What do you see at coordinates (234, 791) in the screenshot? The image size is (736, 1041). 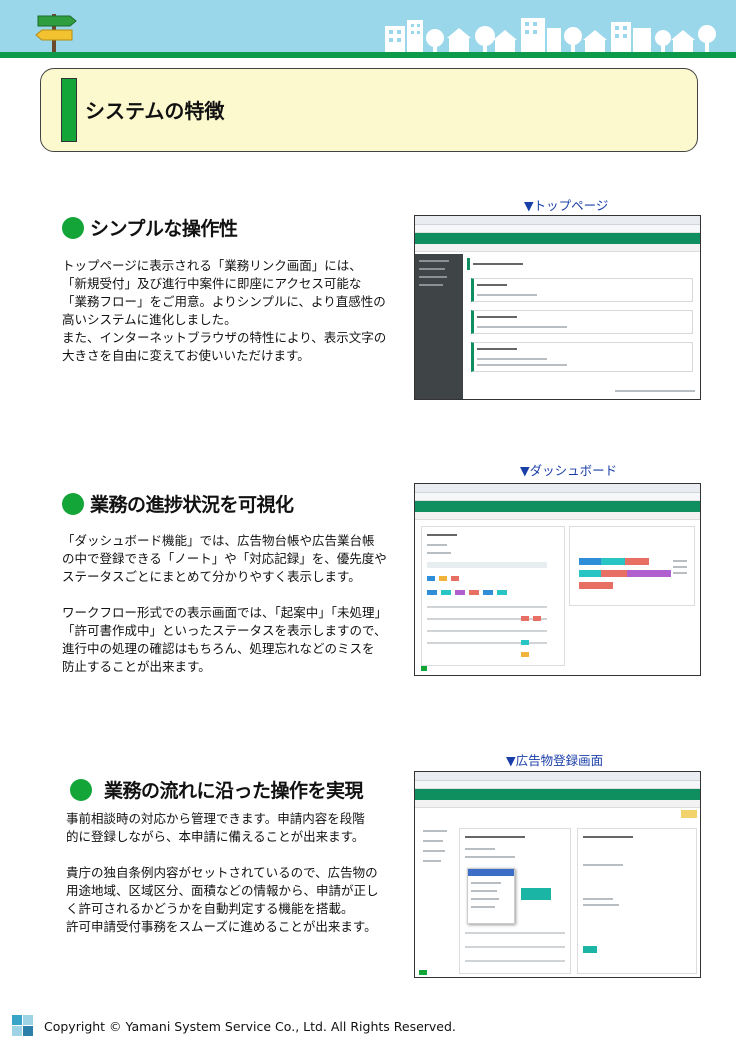 I see `section-3-title: 業務の流れに沿った操作を実現` at bounding box center [234, 791].